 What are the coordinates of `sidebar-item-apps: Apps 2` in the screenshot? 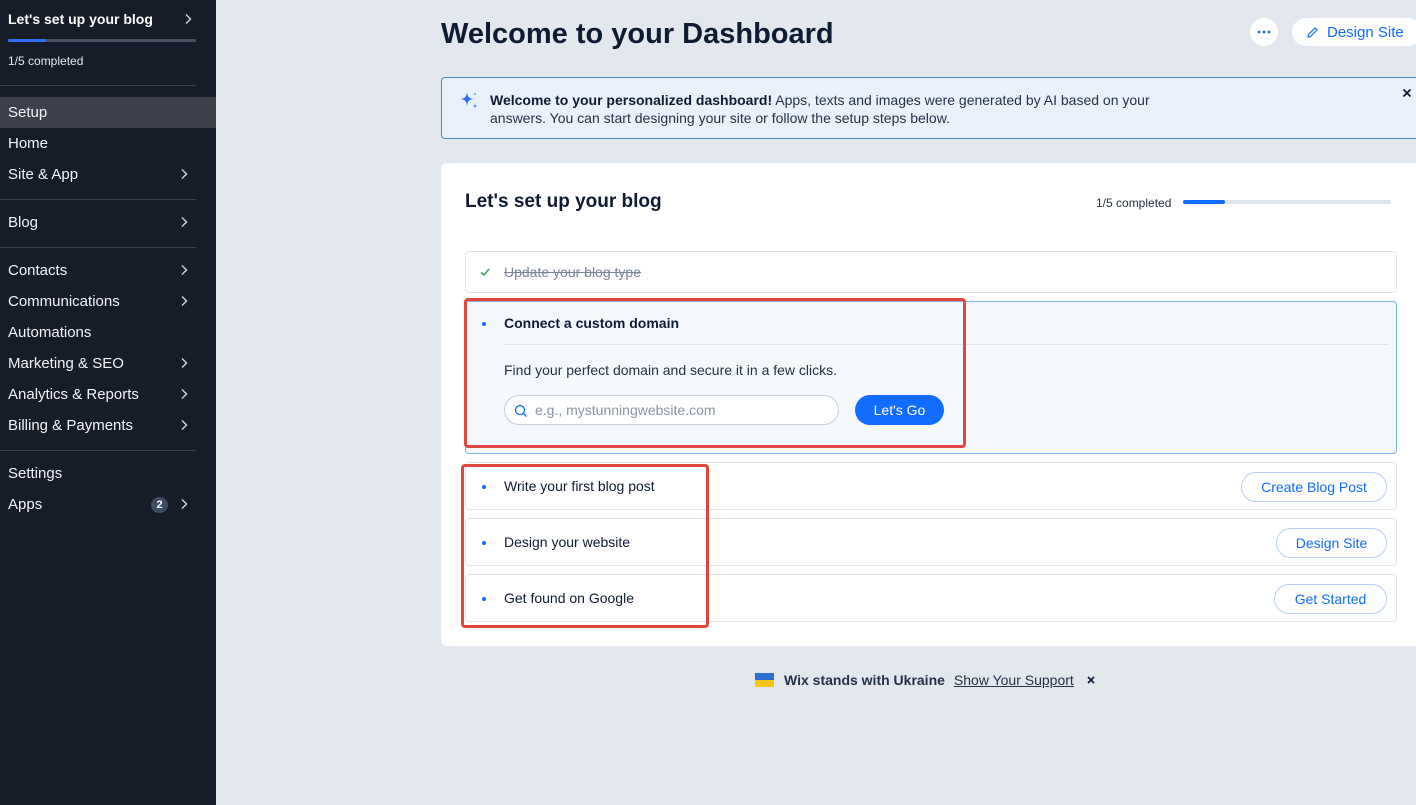 It's located at (108, 504).